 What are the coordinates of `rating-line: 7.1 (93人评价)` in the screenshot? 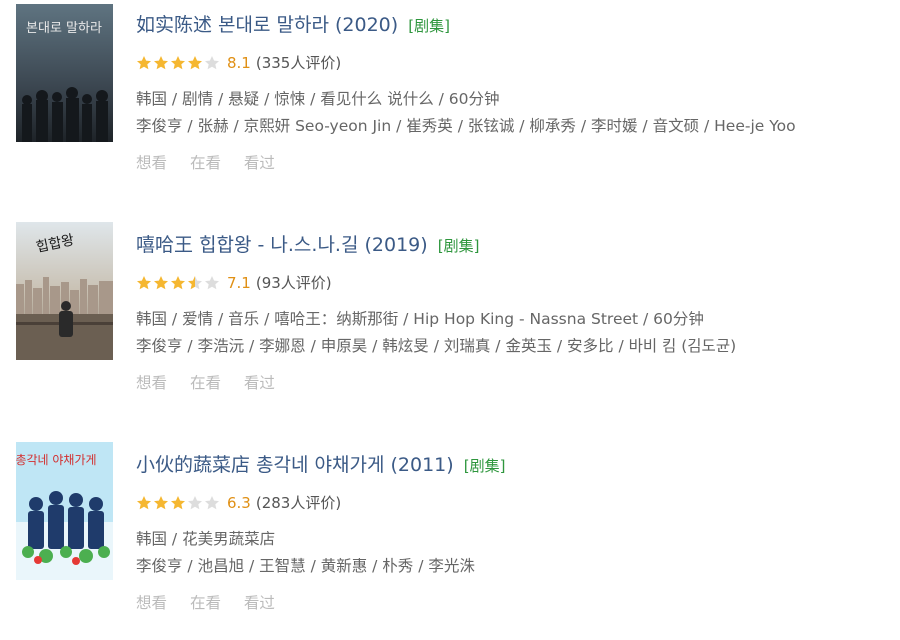 It's located at (234, 282).